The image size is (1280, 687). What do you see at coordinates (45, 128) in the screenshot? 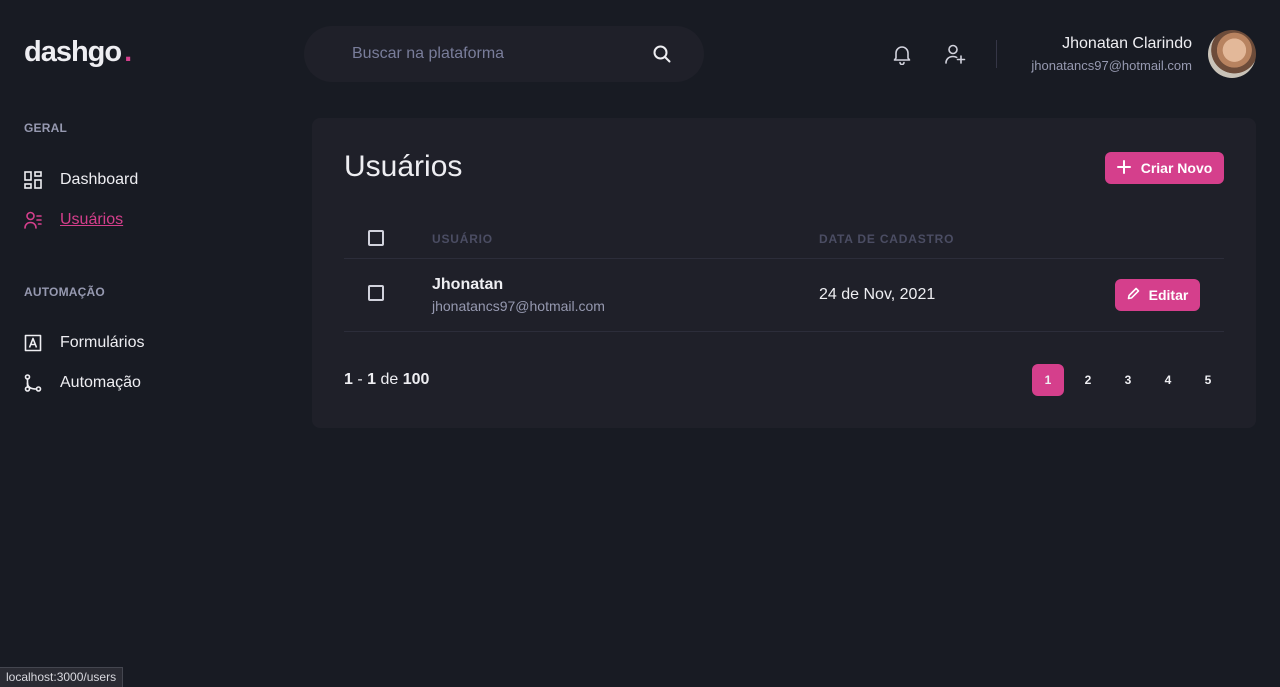
I see `section-title-geral: GERAL` at bounding box center [45, 128].